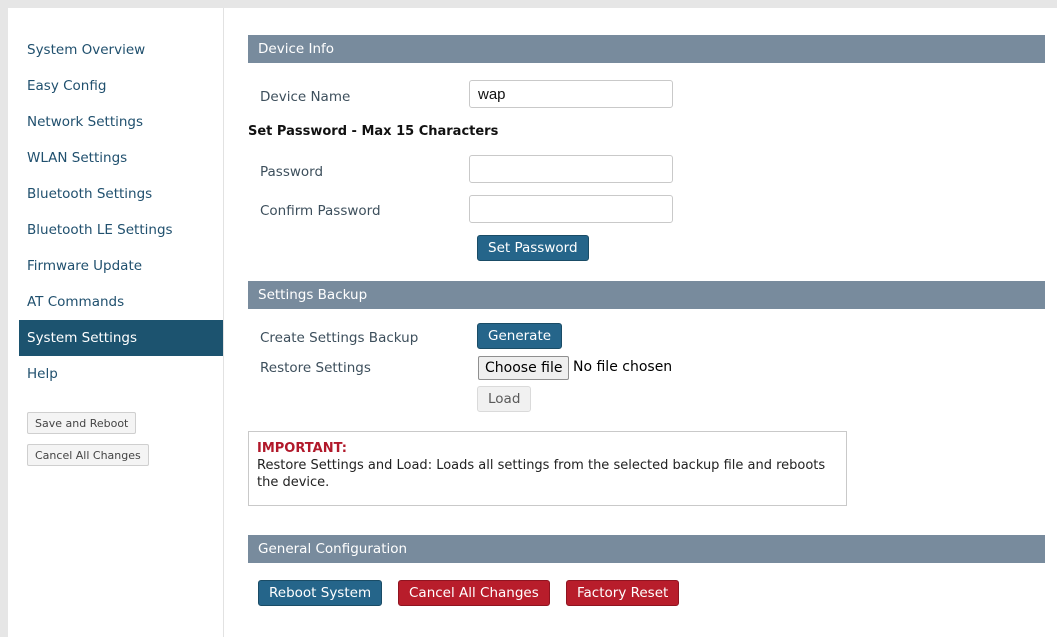 This screenshot has width=1057, height=637. I want to click on settings-backup-header: Settings Backup, so click(646, 295).